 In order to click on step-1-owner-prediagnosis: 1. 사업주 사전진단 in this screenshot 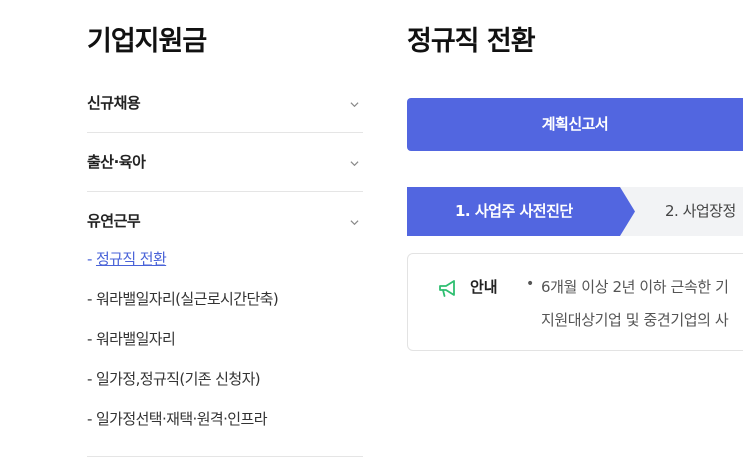, I will do `click(523, 211)`.